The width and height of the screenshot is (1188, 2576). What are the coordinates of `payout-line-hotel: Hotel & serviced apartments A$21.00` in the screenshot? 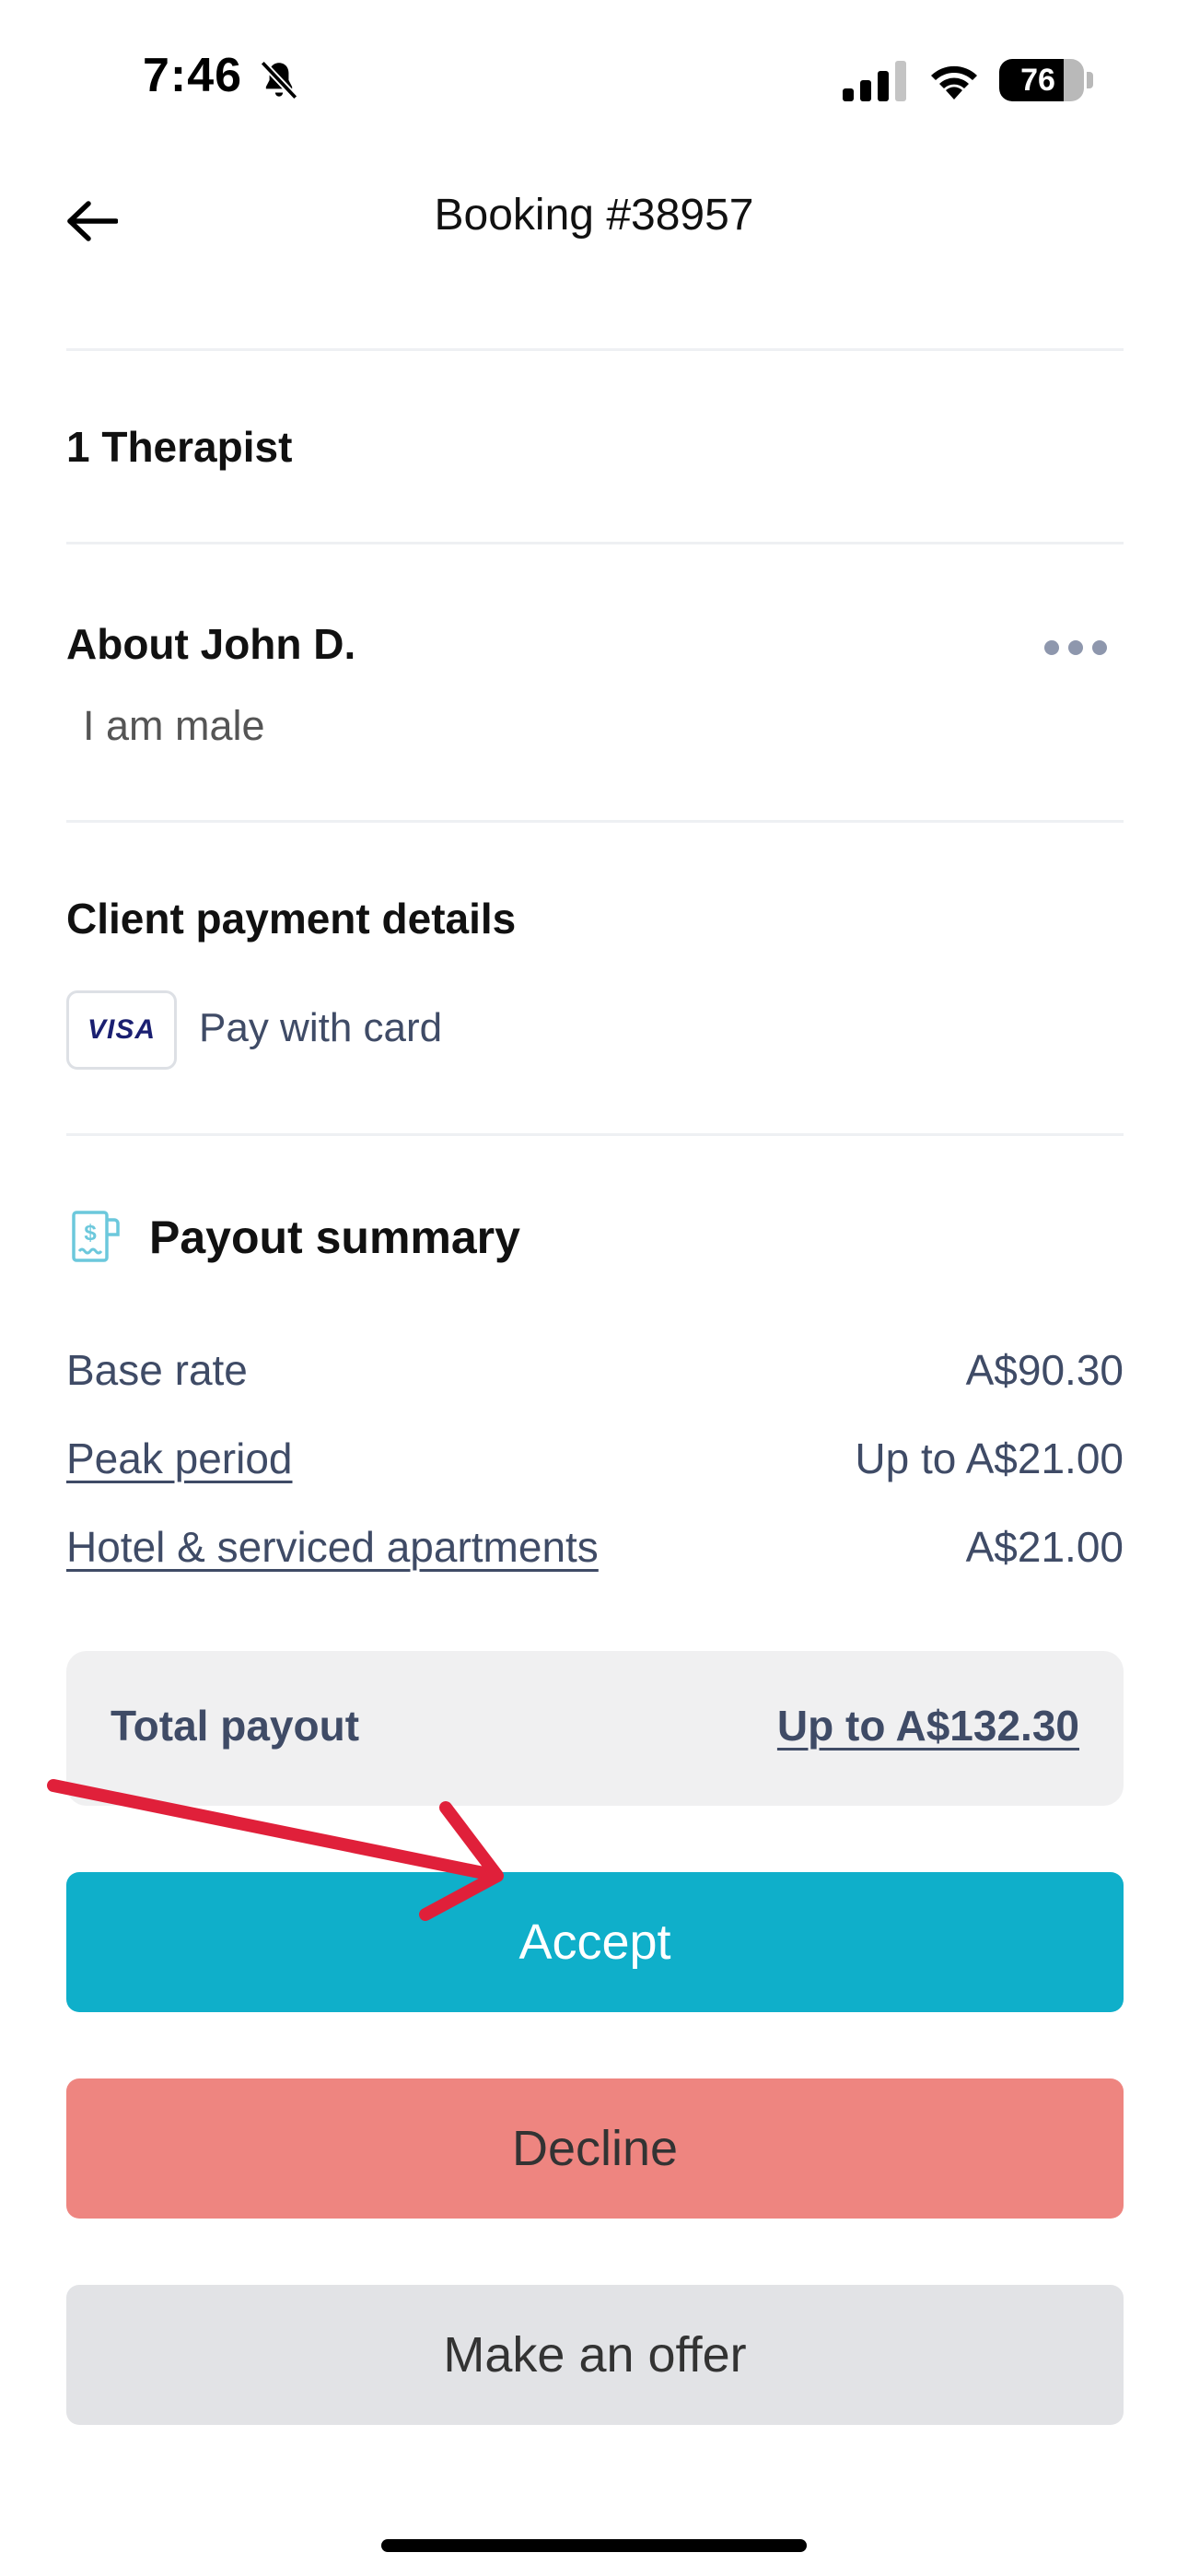 It's located at (595, 1549).